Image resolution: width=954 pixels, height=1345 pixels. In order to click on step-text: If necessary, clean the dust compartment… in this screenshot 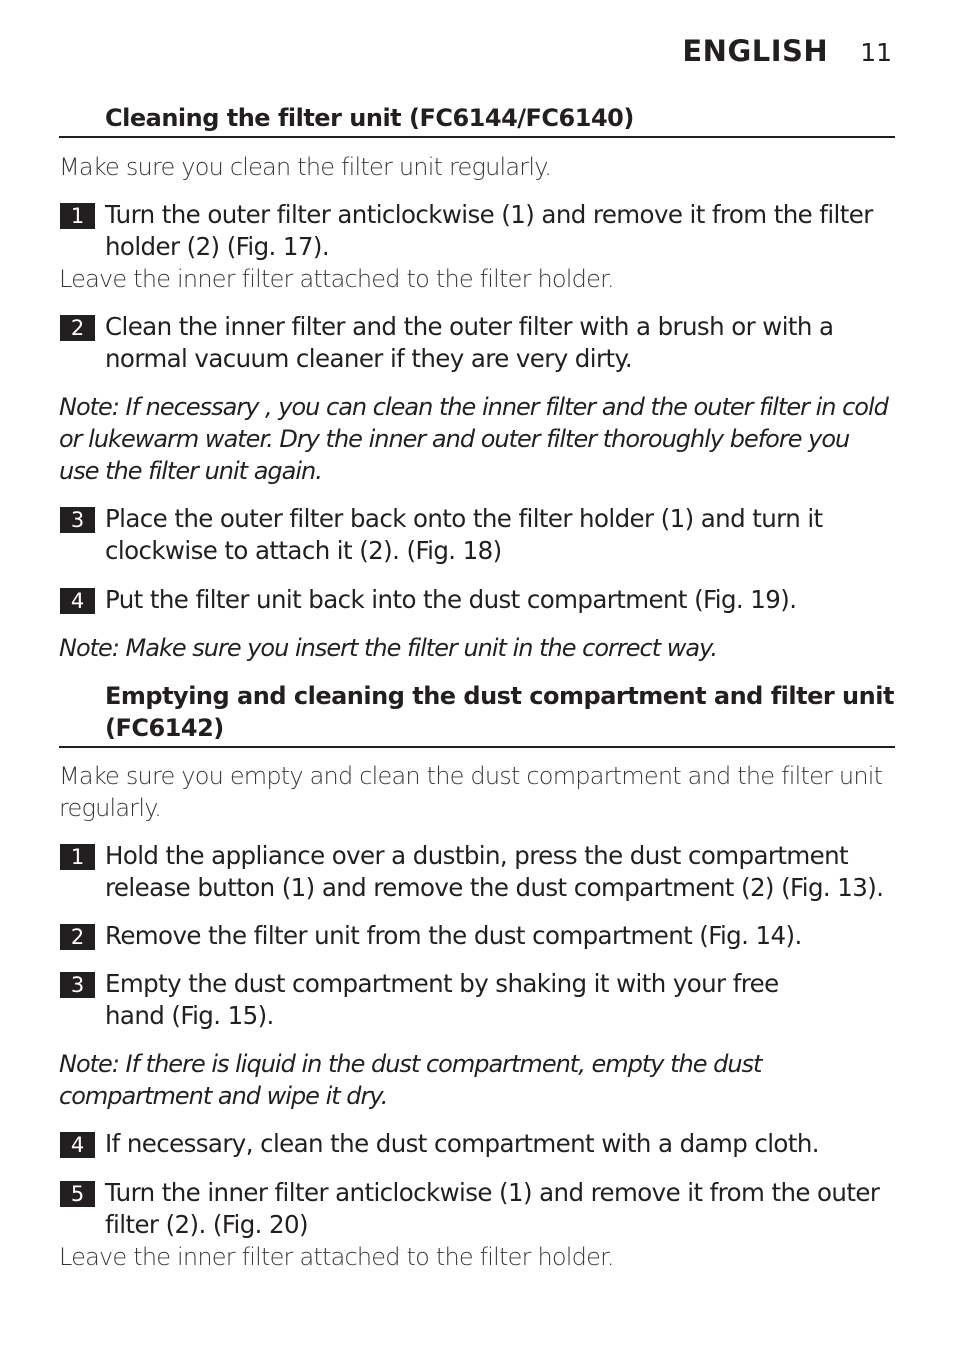, I will do `click(462, 1143)`.